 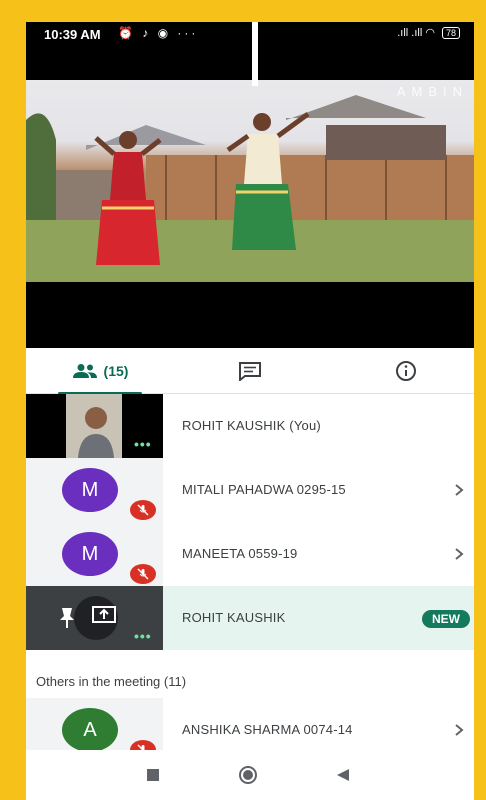 What do you see at coordinates (264, 489) in the screenshot?
I see `participant-name: MITALI PAHADWA 0295-15` at bounding box center [264, 489].